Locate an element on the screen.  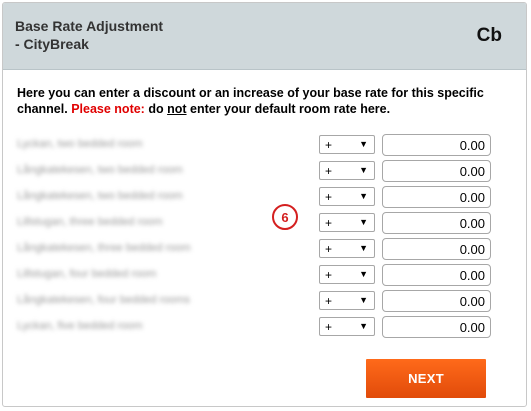
room-row: Lyckan, five bedded room + ▼ is located at coordinates (257, 327).